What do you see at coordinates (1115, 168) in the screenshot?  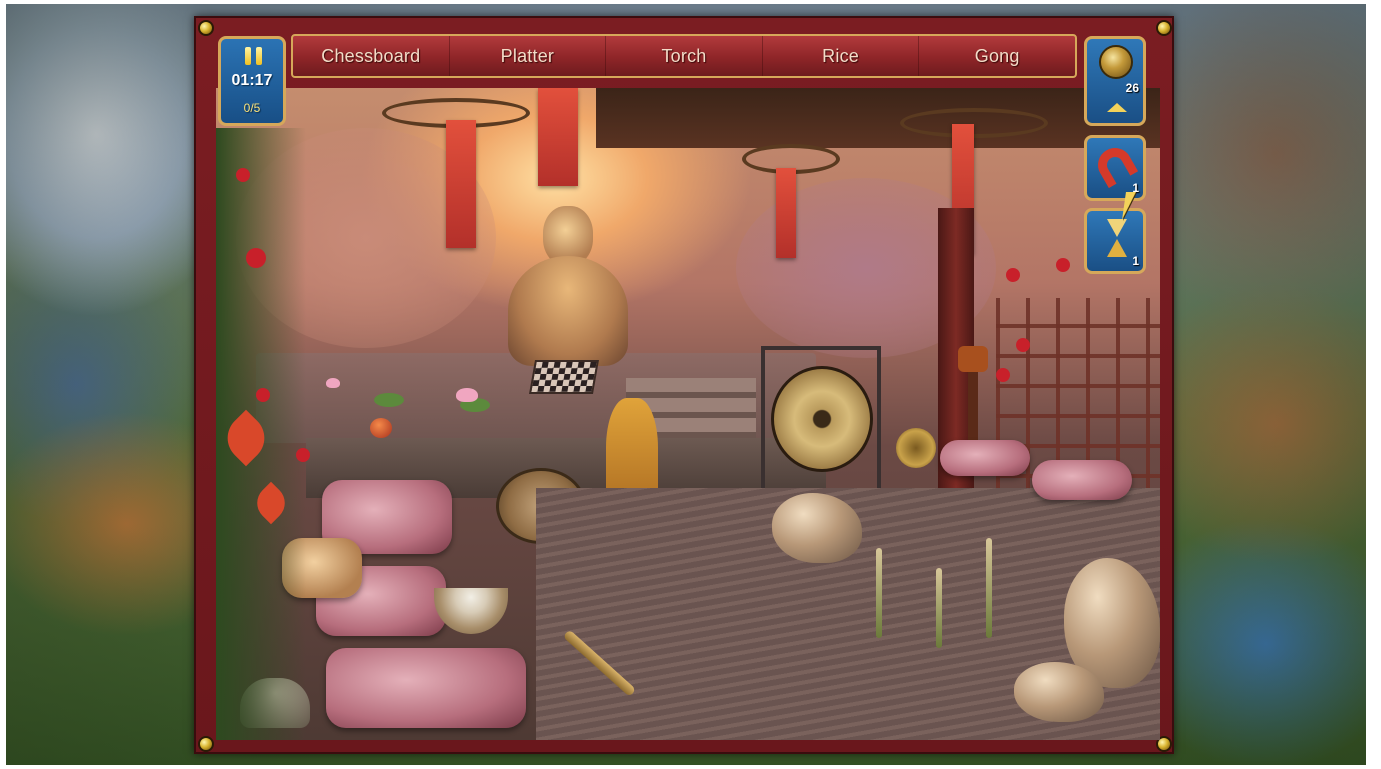 I see `magnet-button: 1` at bounding box center [1115, 168].